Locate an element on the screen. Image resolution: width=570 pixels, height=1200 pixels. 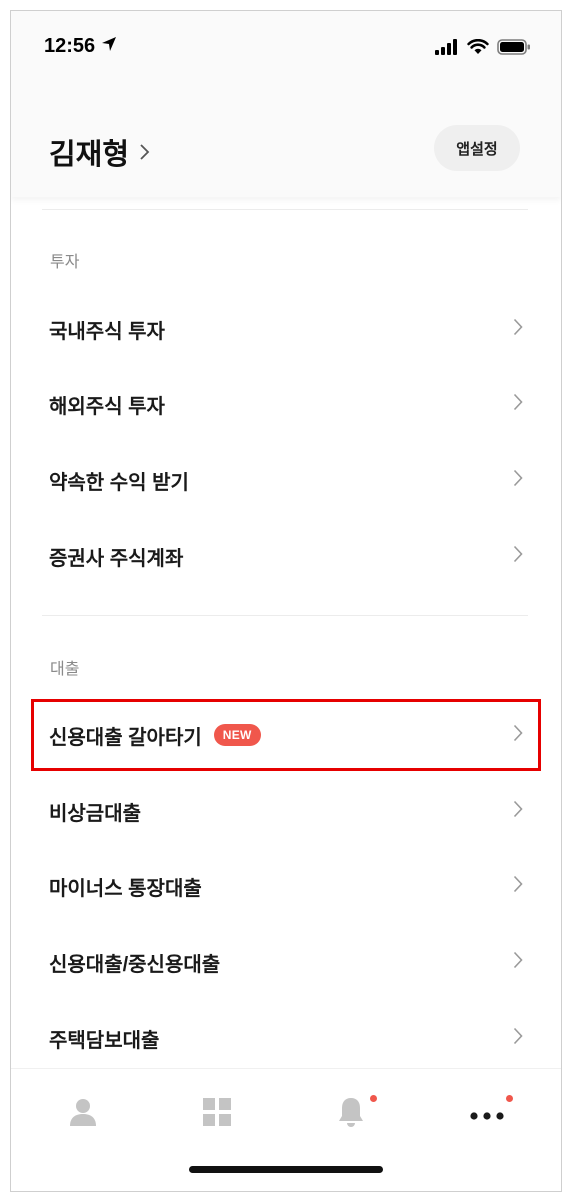
location-arrow-icon is located at coordinates (109, 46).